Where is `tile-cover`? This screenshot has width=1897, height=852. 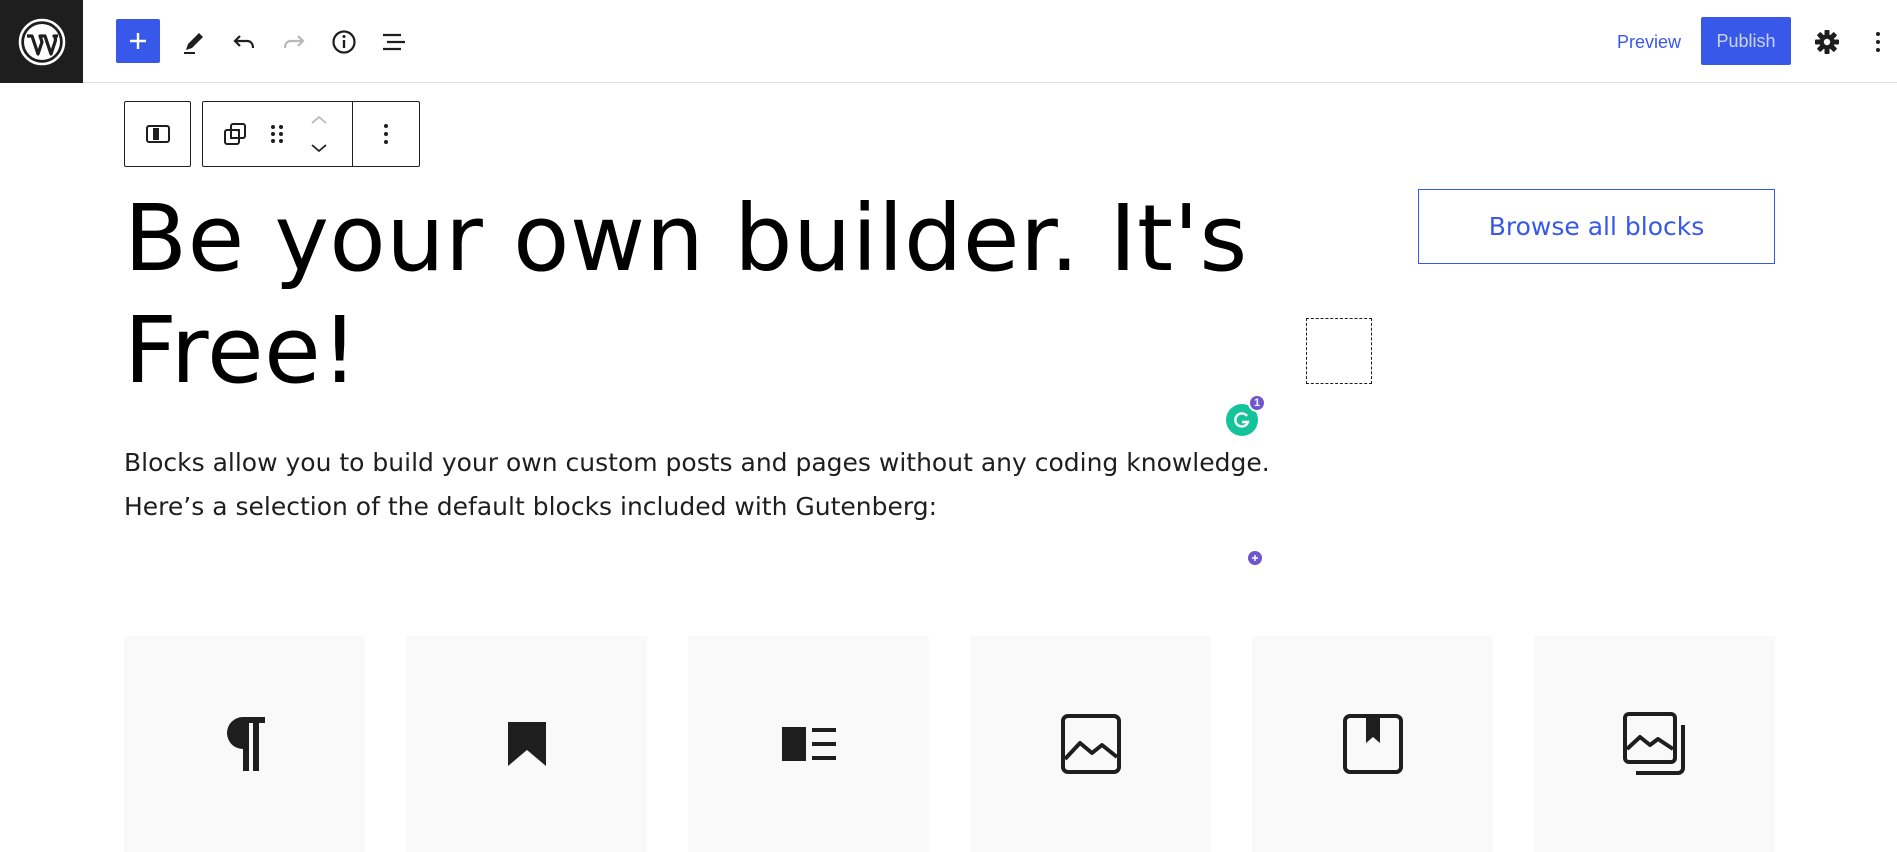 tile-cover is located at coordinates (1372, 744).